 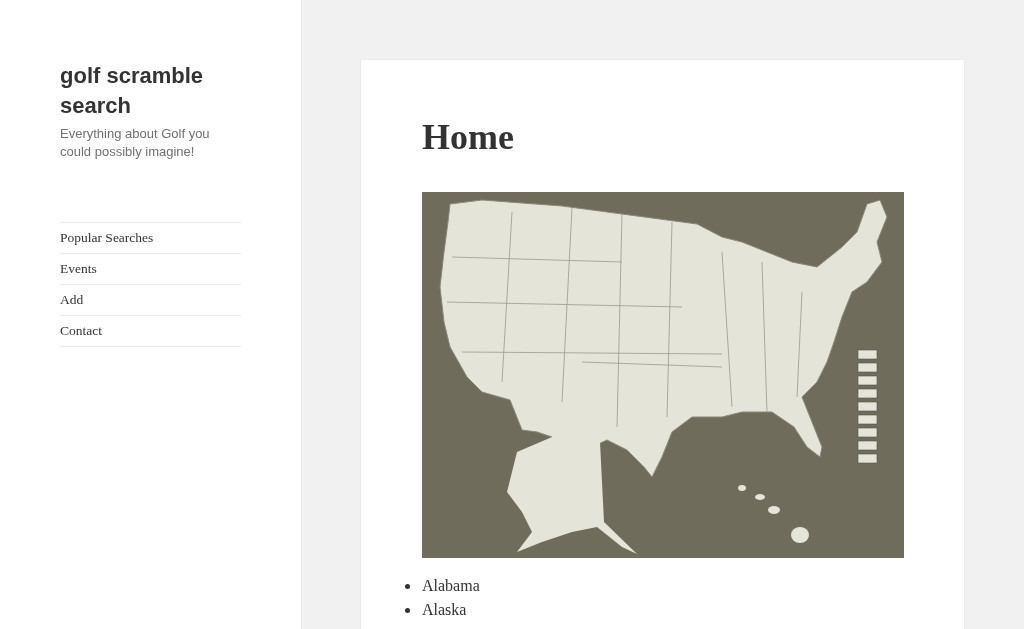 I want to click on menu-link: Events, so click(x=150, y=269).